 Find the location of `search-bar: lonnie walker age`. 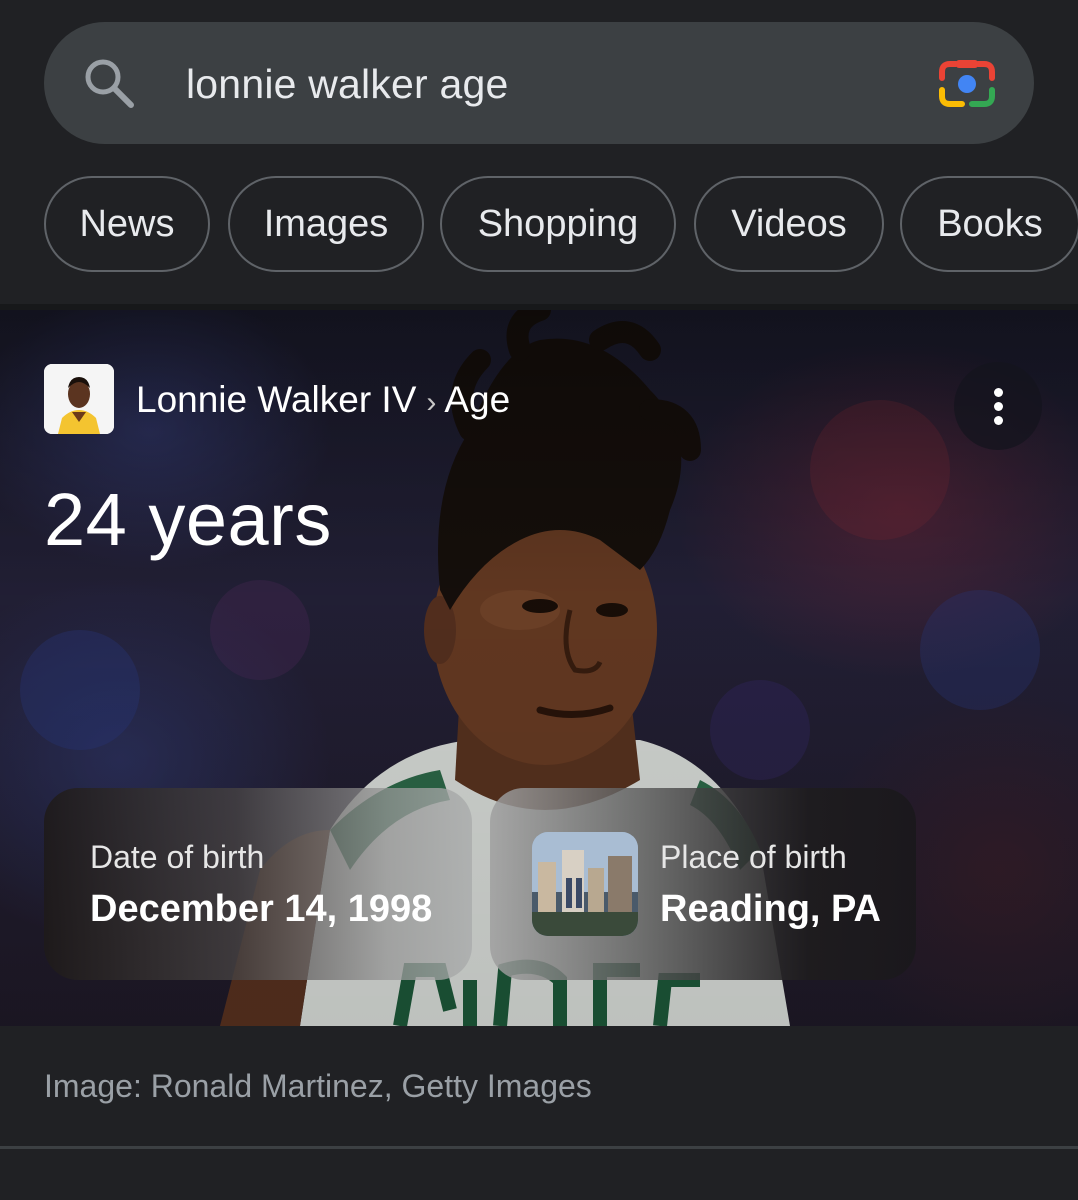

search-bar: lonnie walker age is located at coordinates (539, 83).